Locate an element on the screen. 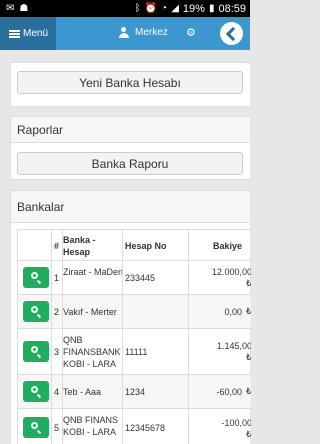 The height and width of the screenshot is (444, 320). table-row: 4 Teb - Aaa 1234 -60,00 ₺ is located at coordinates (134, 391).